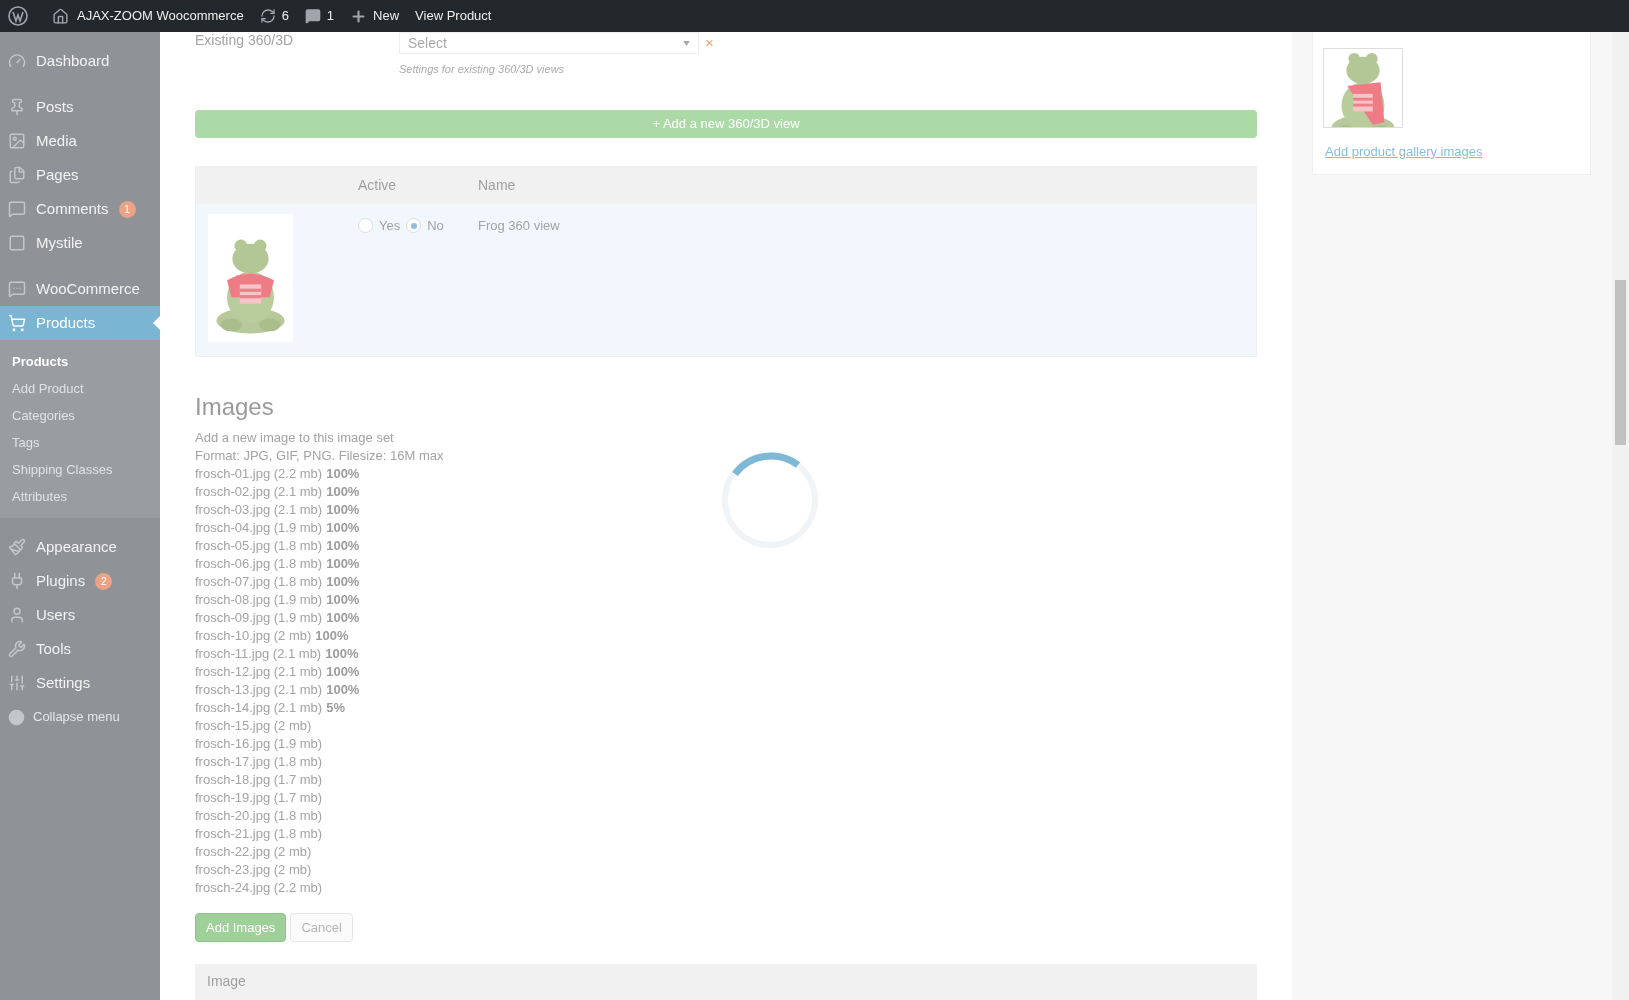 This screenshot has width=1629, height=1000. I want to click on file-name: frosch-17.jpg (1.8 mb), so click(259, 762).